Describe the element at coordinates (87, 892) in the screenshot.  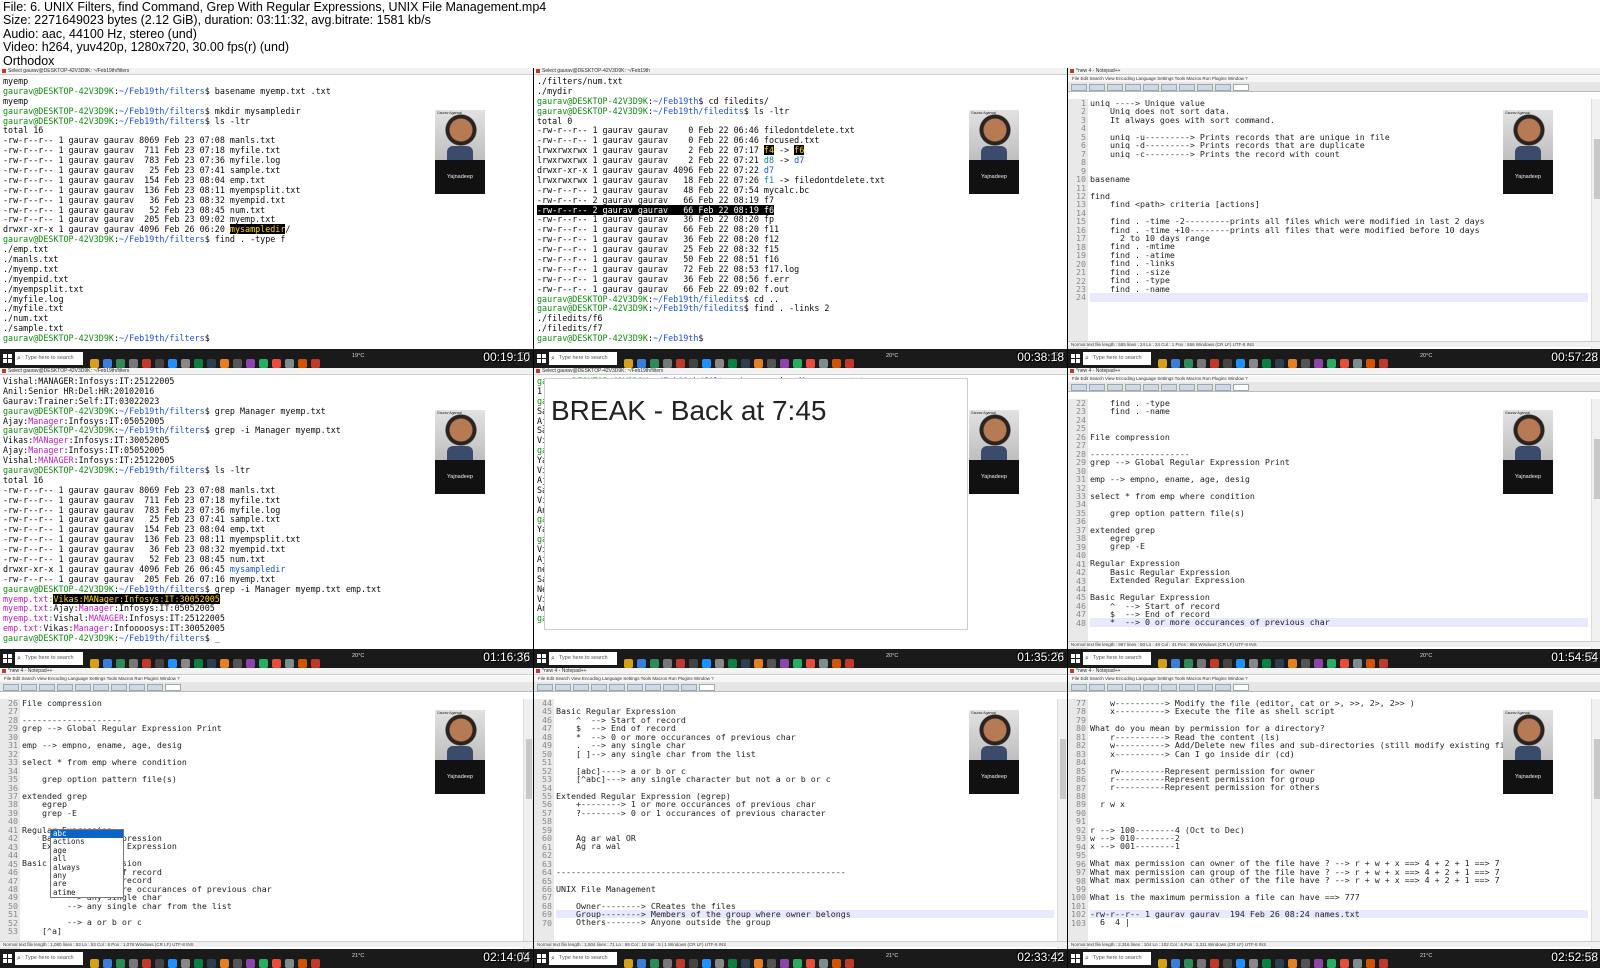
I see `autocomplete-item: atime` at that location.